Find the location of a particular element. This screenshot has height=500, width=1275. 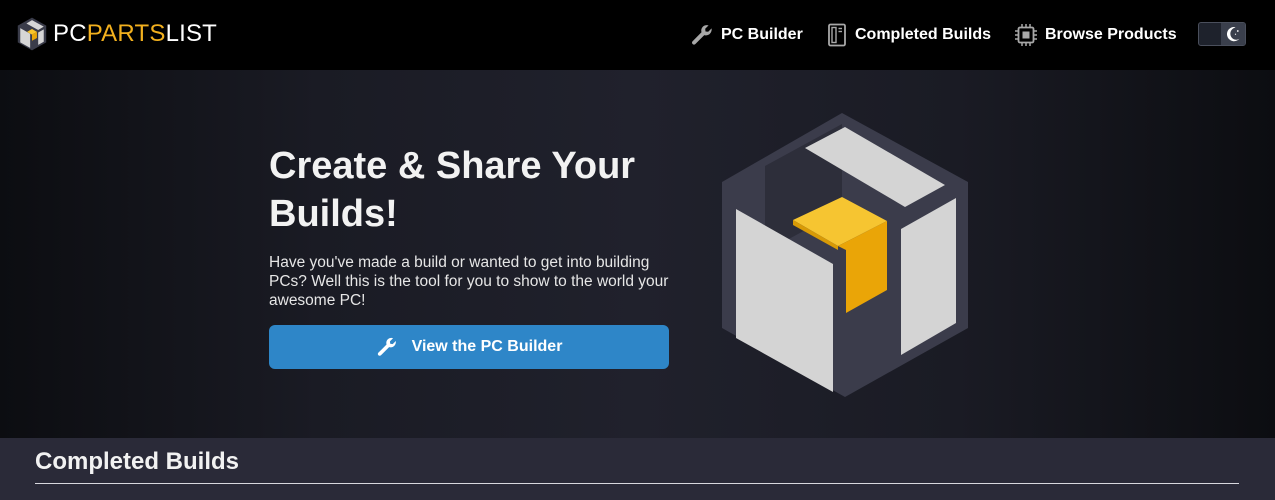

theme-toggle is located at coordinates (1222, 34).